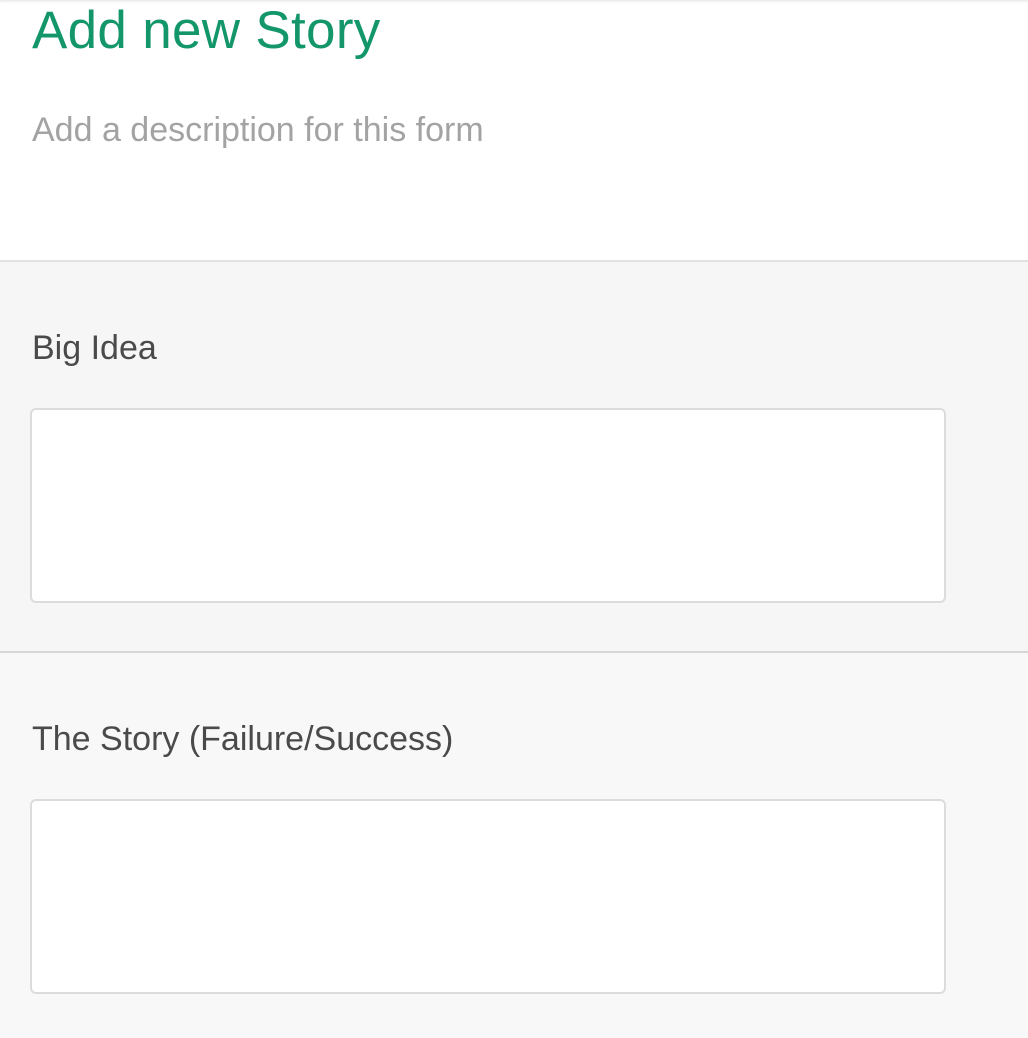 This screenshot has height=1038, width=1028. What do you see at coordinates (206, 30) in the screenshot?
I see `form-title: Add new Story` at bounding box center [206, 30].